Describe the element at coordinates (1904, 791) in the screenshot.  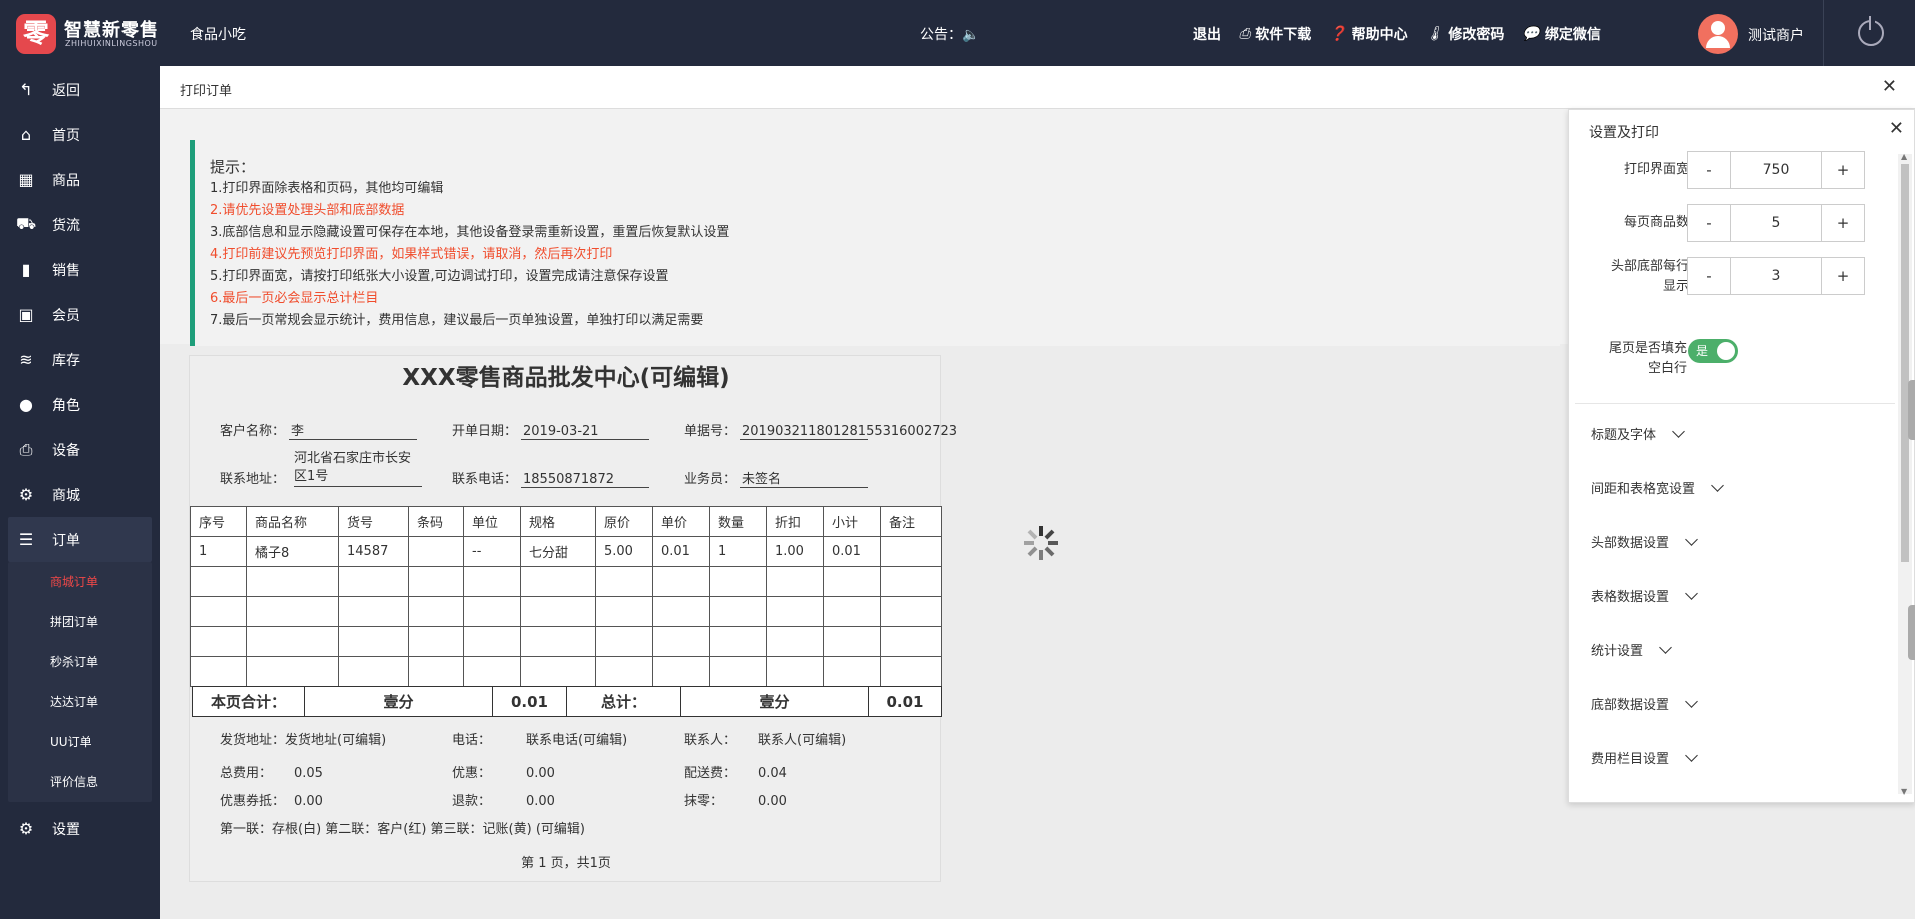
I see `scroll-down-icon: ▼` at that location.